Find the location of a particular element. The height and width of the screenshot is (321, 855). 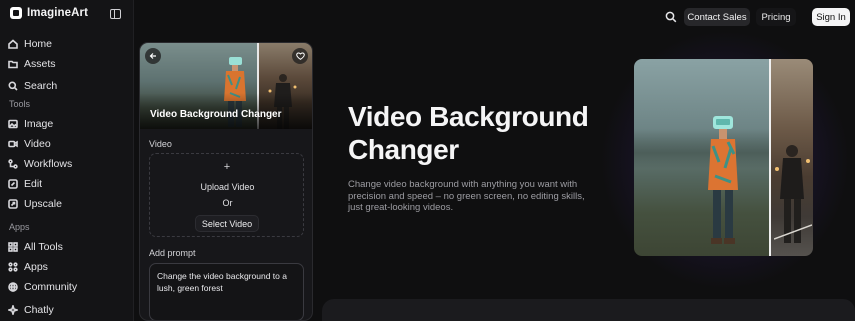

sidebar-item-workflows: Workflows is located at coordinates (40, 164).